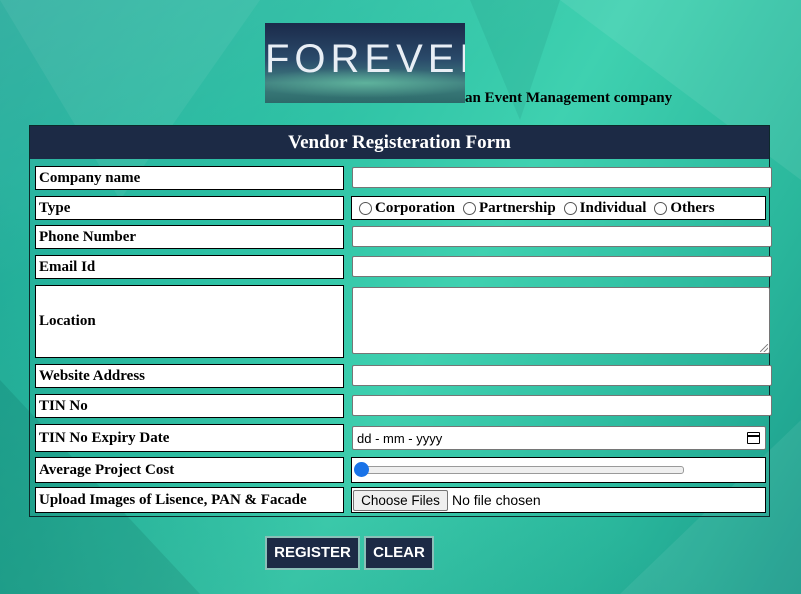  Describe the element at coordinates (189, 406) in the screenshot. I see `label-tin-no: TIN No` at that location.